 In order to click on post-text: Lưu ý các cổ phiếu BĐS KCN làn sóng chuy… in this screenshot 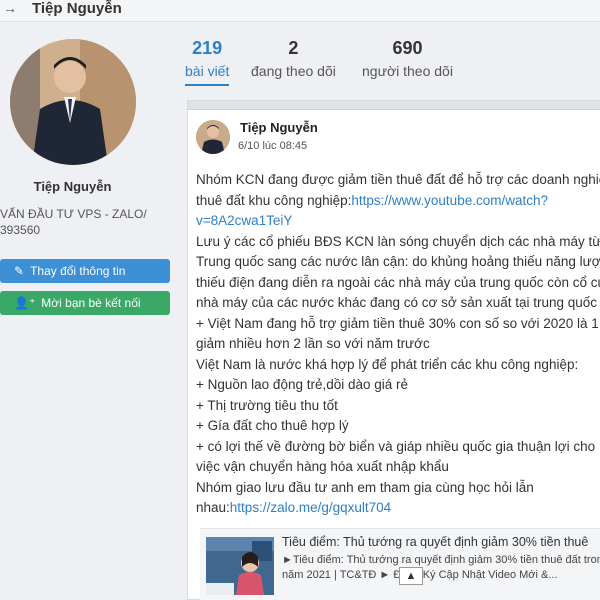, I will do `click(398, 241)`.